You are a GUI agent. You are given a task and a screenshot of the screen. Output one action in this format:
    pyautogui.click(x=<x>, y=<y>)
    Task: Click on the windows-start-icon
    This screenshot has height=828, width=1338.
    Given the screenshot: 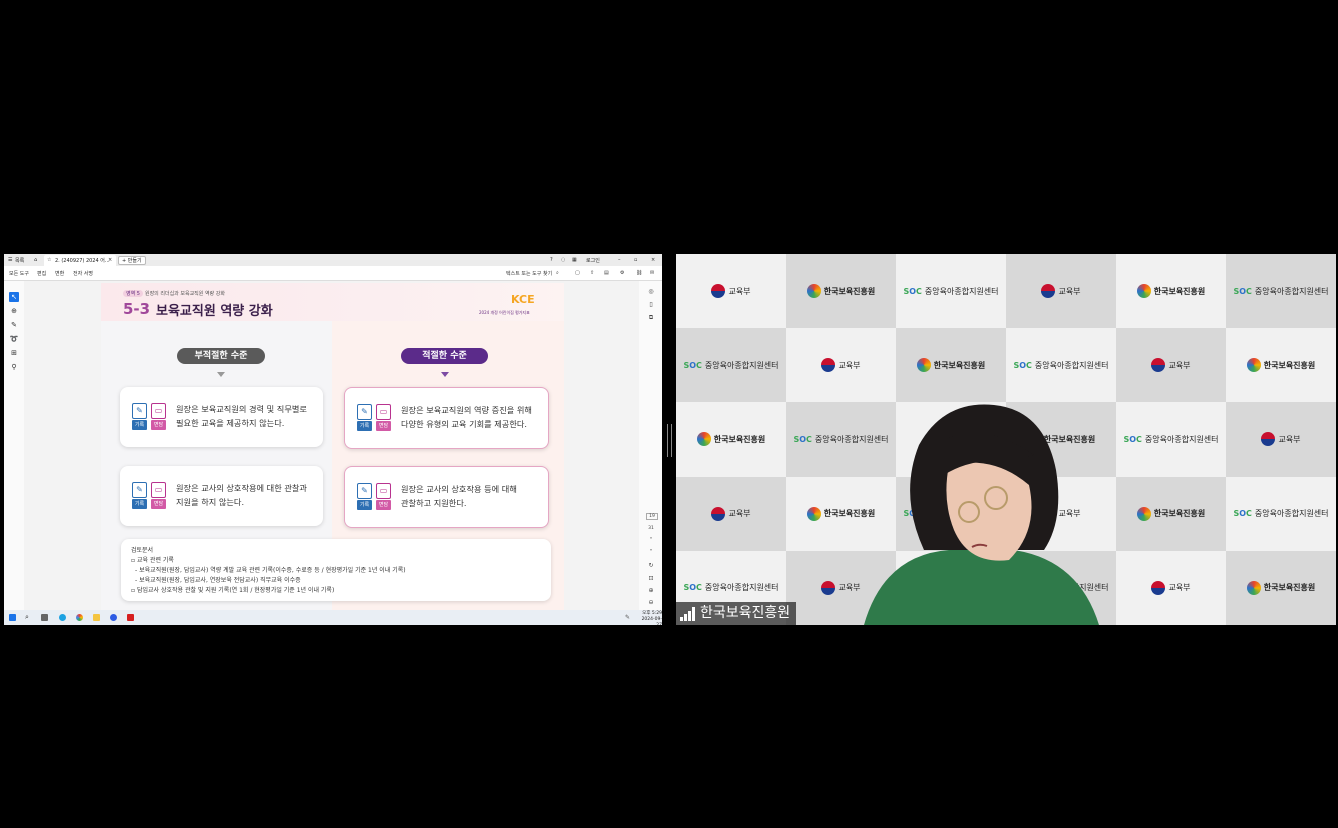 What is the action you would take?
    pyautogui.click(x=12, y=617)
    